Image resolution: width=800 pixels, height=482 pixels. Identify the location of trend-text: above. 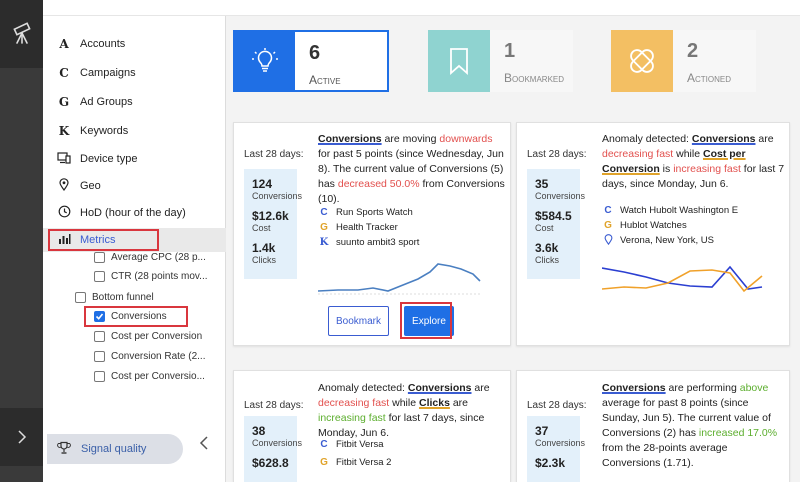
(754, 388).